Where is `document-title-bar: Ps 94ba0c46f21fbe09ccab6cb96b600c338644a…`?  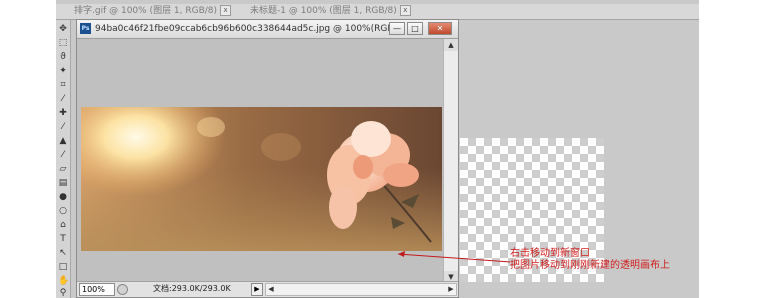
document-title-bar: Ps 94ba0c46f21fbe09ccab6cb96b600c338644a… is located at coordinates (267, 29).